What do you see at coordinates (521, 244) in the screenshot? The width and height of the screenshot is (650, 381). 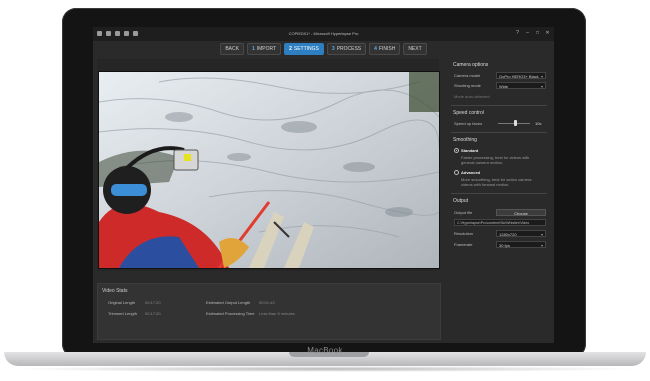 I see `framerate-select: 30 fps ▾` at bounding box center [521, 244].